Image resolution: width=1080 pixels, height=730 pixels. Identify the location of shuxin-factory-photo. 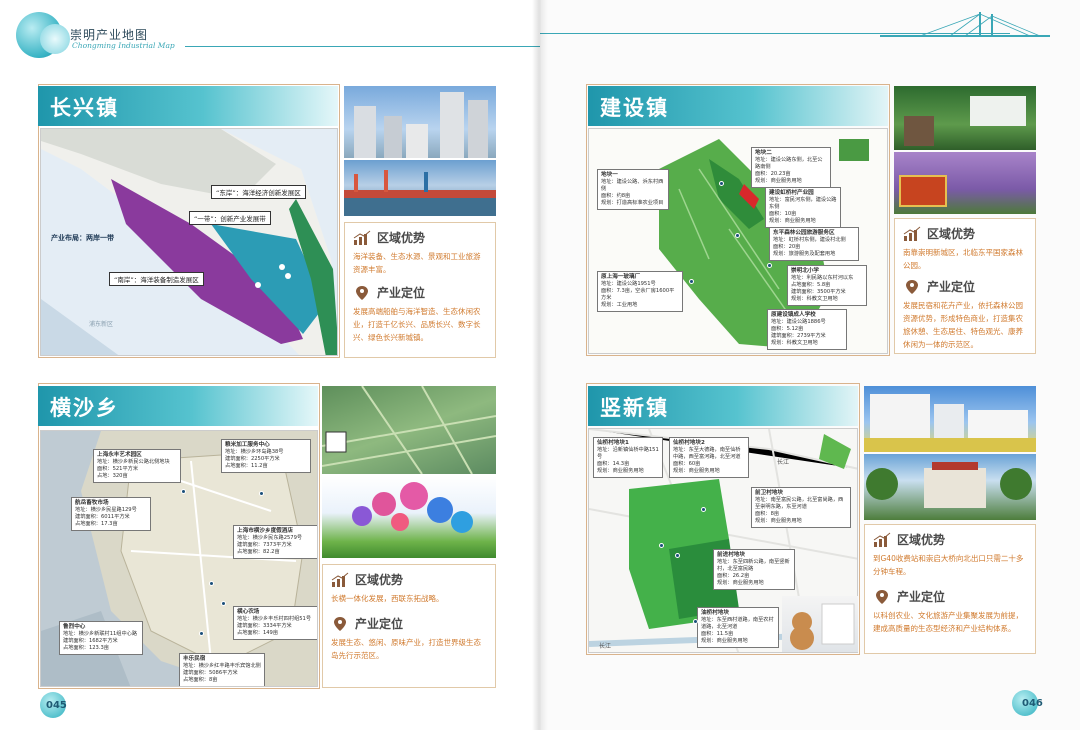
(950, 419).